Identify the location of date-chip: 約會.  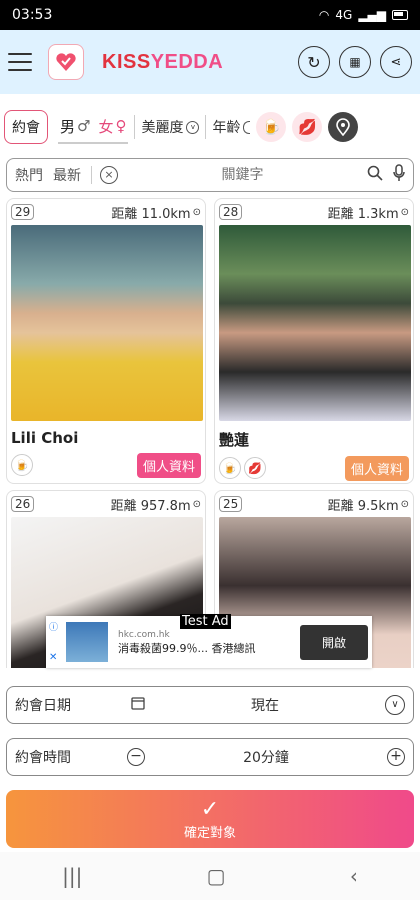
(26, 127).